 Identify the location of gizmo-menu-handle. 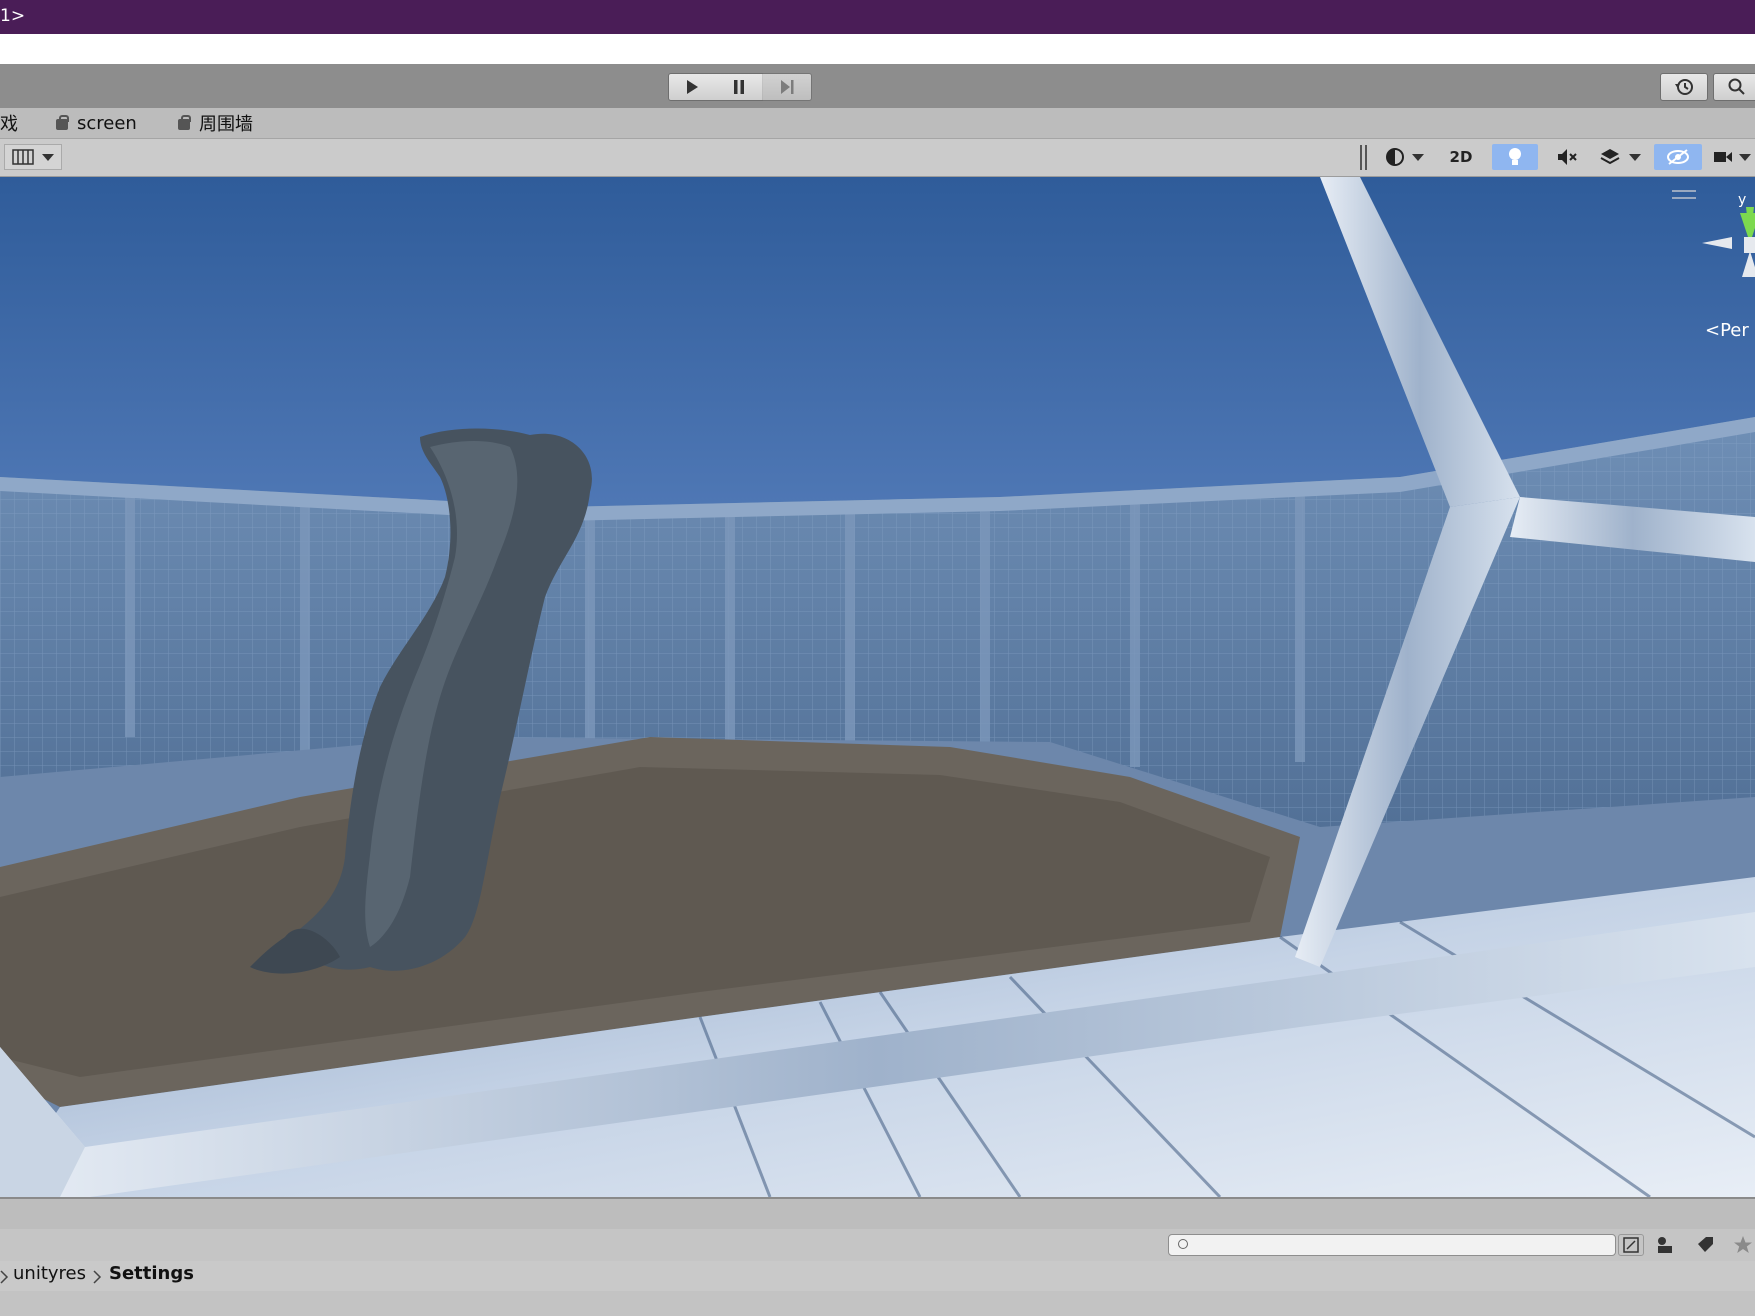
(1684, 194).